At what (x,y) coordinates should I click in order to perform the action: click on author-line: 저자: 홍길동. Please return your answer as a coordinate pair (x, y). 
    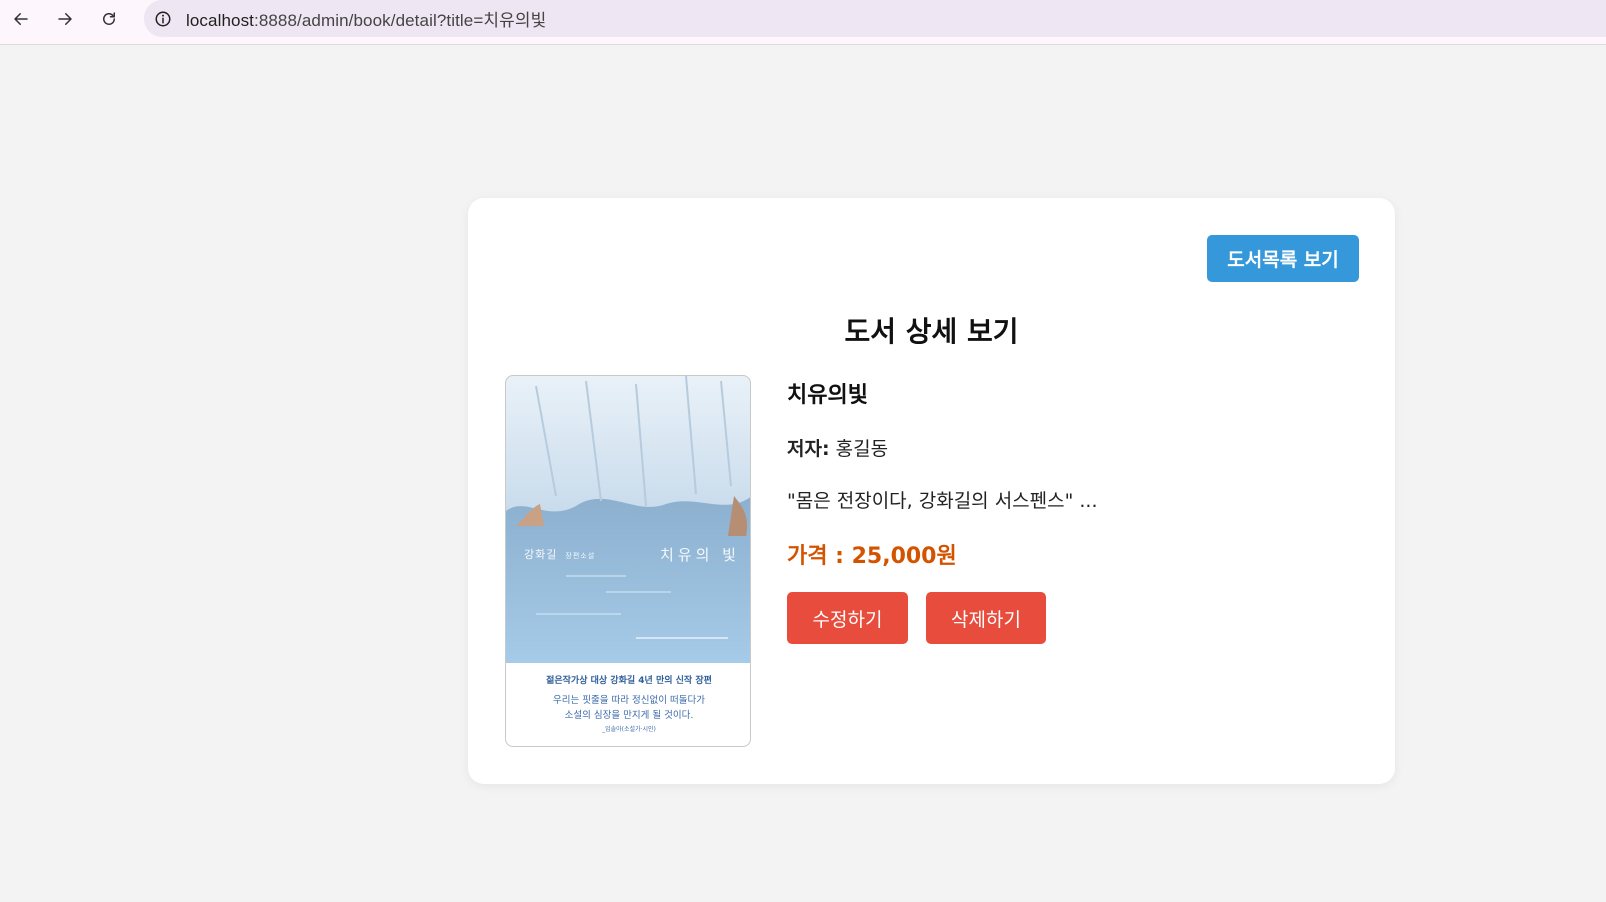
    Looking at the image, I should click on (1067, 447).